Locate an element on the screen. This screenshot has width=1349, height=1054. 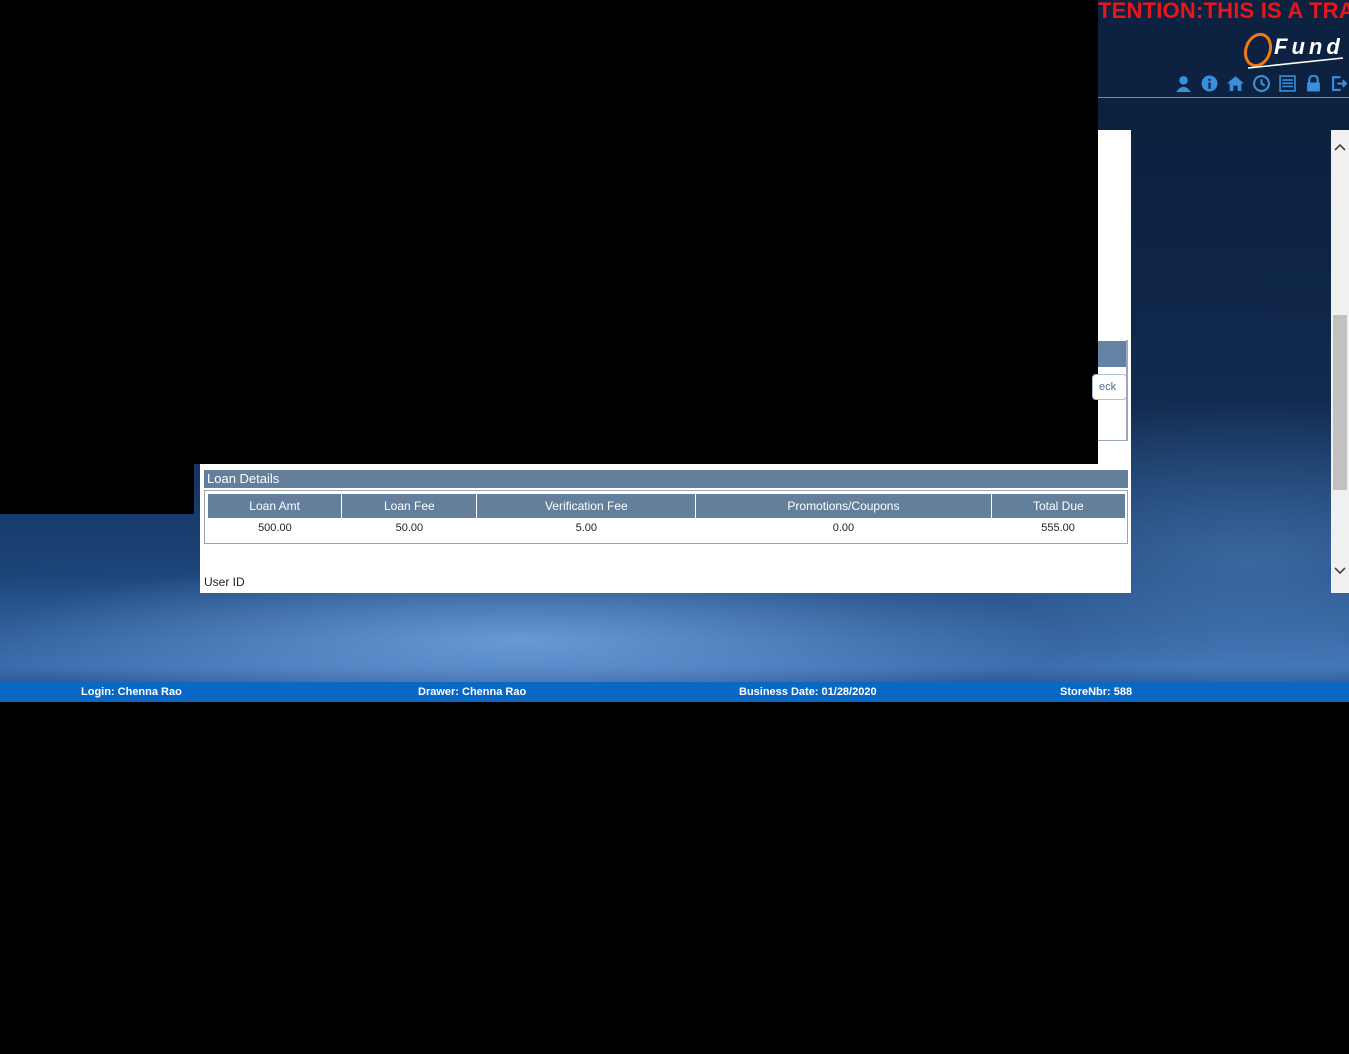
header-toolbar is located at coordinates (1261, 83).